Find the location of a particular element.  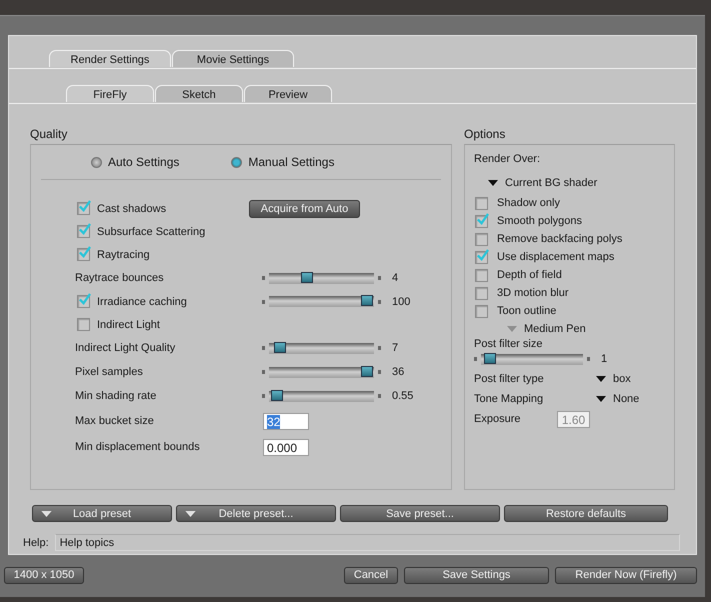

setting-label: Irradiance caching is located at coordinates (142, 302).